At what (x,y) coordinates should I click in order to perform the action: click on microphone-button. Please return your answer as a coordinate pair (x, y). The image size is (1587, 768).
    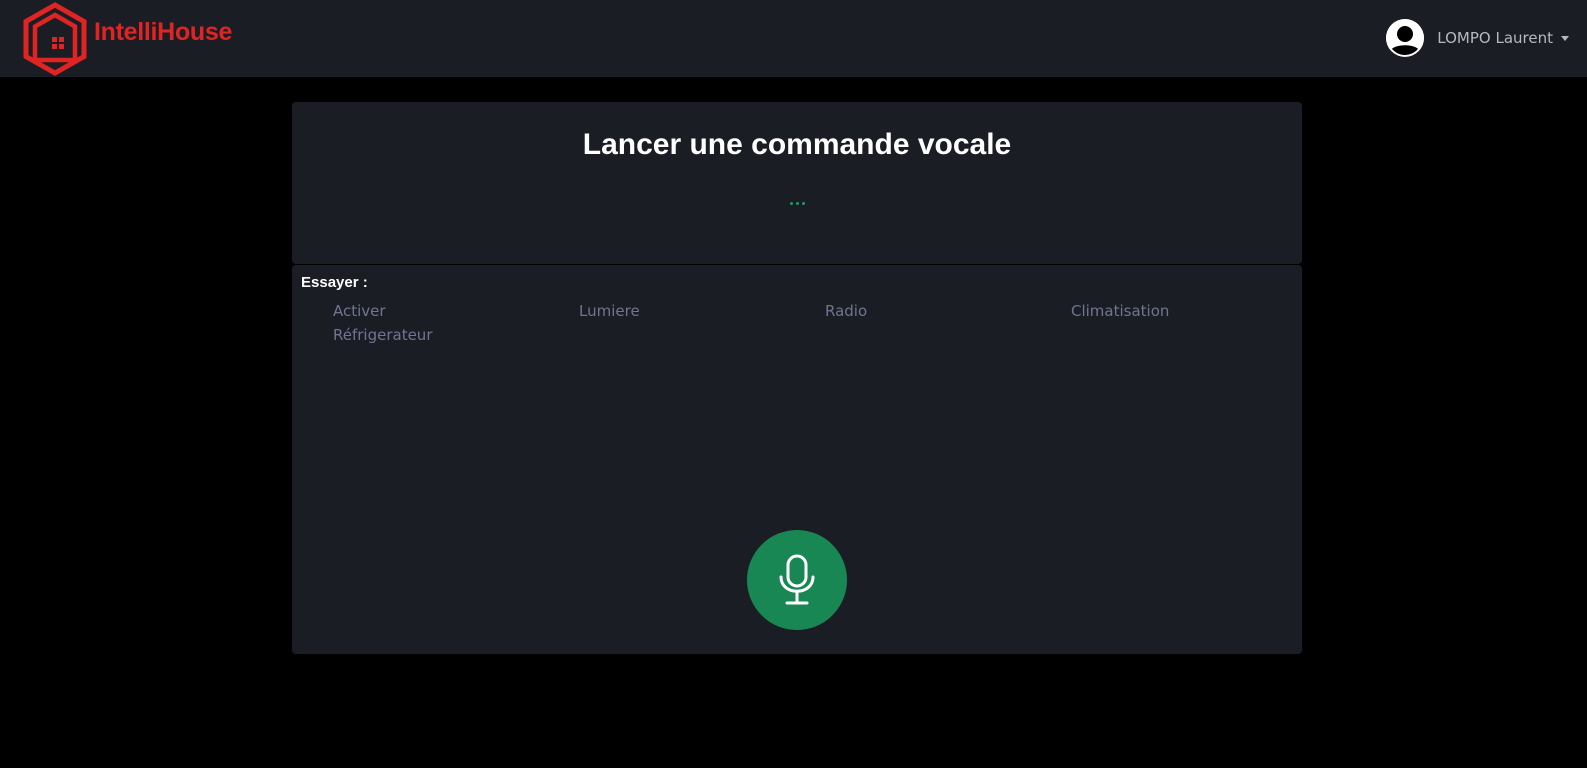
    Looking at the image, I should click on (797, 580).